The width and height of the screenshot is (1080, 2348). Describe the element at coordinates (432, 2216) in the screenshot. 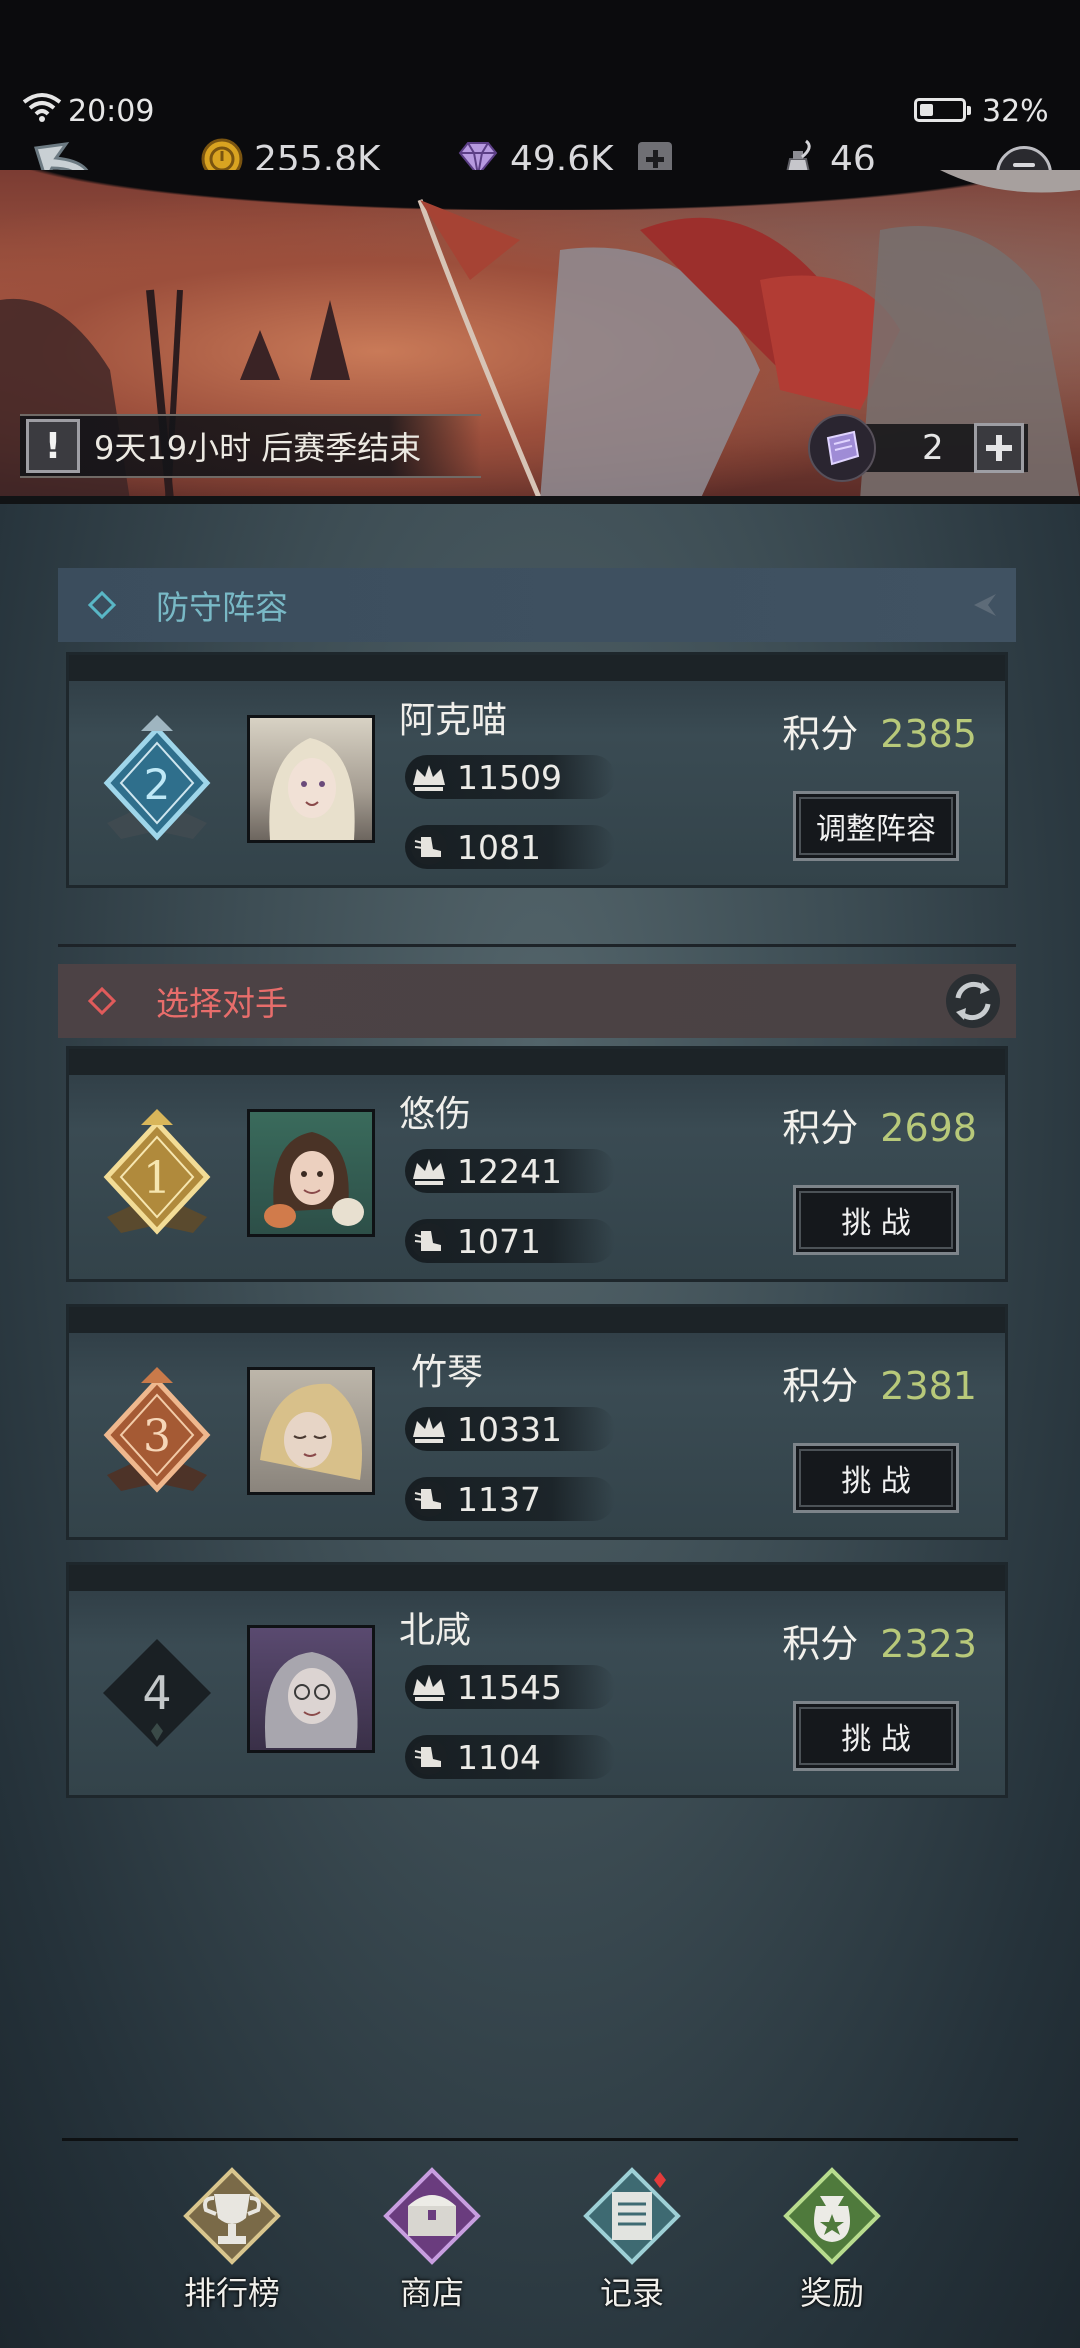

I see `treasure-chest-icon` at that location.